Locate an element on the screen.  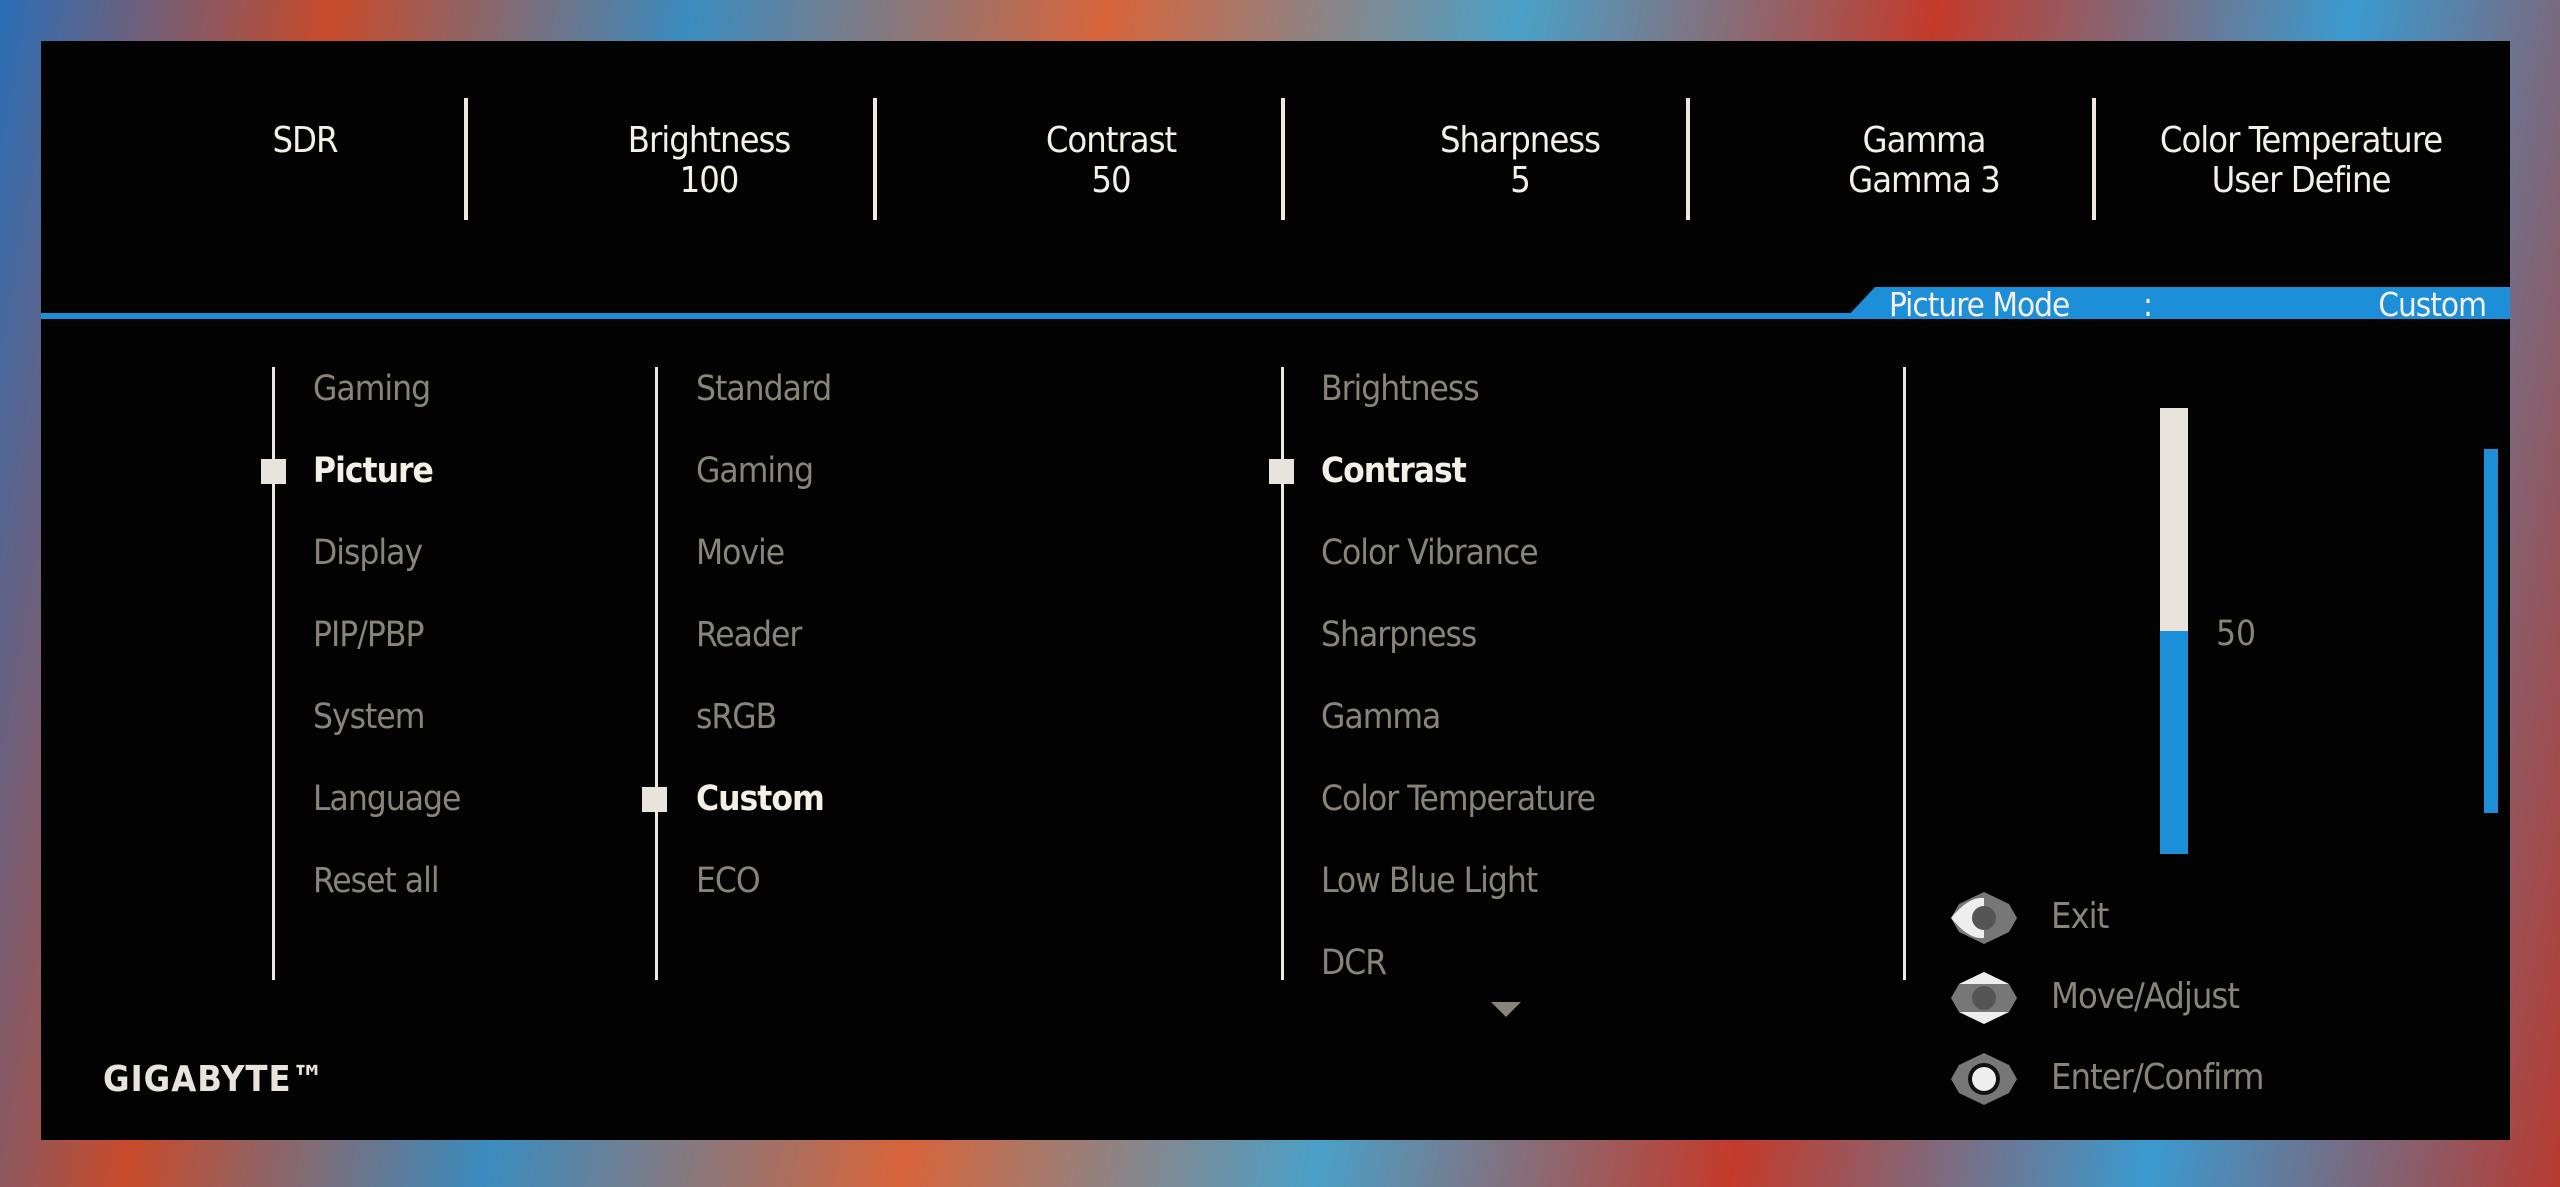
legend-exit: Exit is located at coordinates (2080, 916).